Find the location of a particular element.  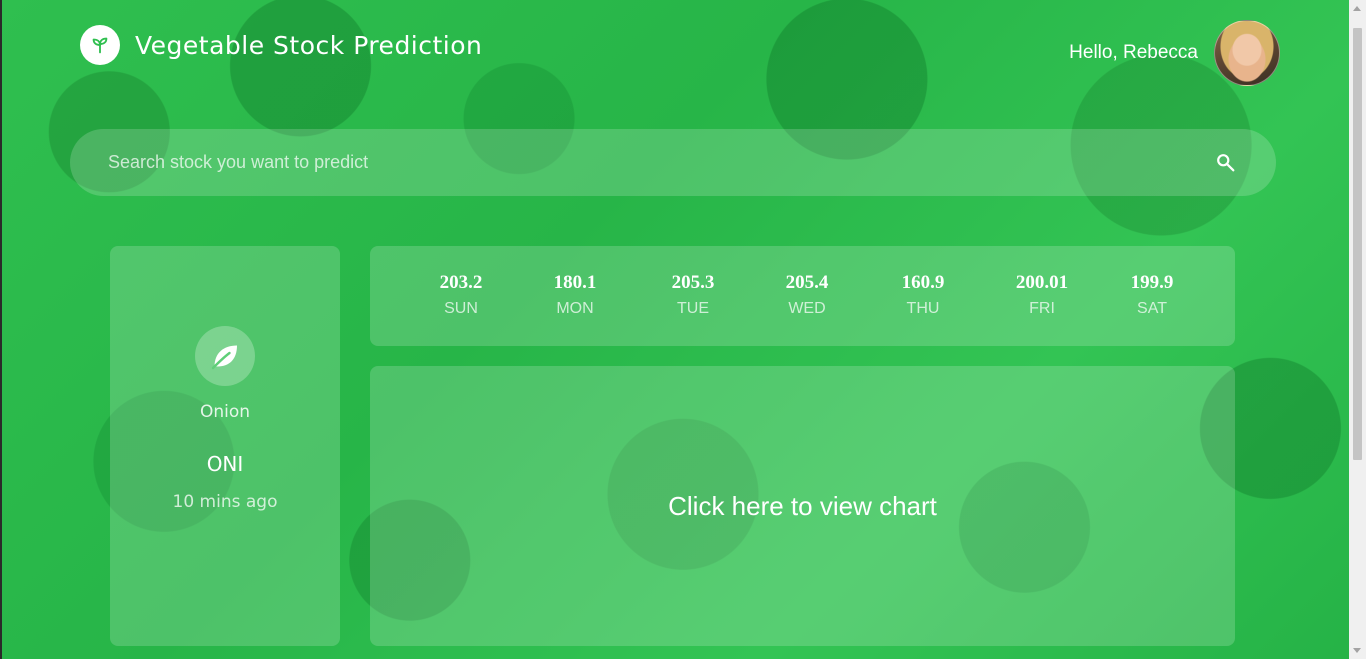

day-value: 199.9 is located at coordinates (1152, 282).